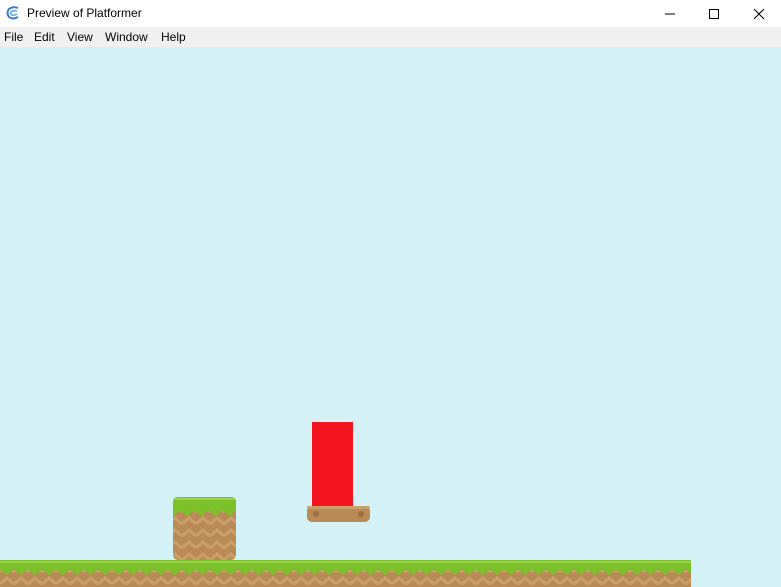 The height and width of the screenshot is (587, 781). What do you see at coordinates (338, 514) in the screenshot?
I see `moving-platform` at bounding box center [338, 514].